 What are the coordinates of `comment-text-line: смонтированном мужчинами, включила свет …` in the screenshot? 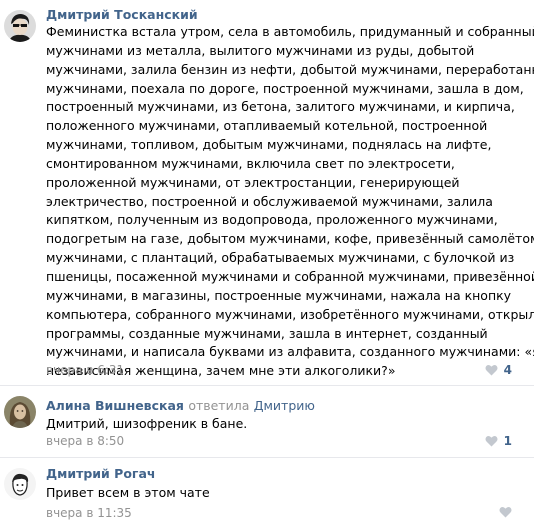 It's located at (250, 163).